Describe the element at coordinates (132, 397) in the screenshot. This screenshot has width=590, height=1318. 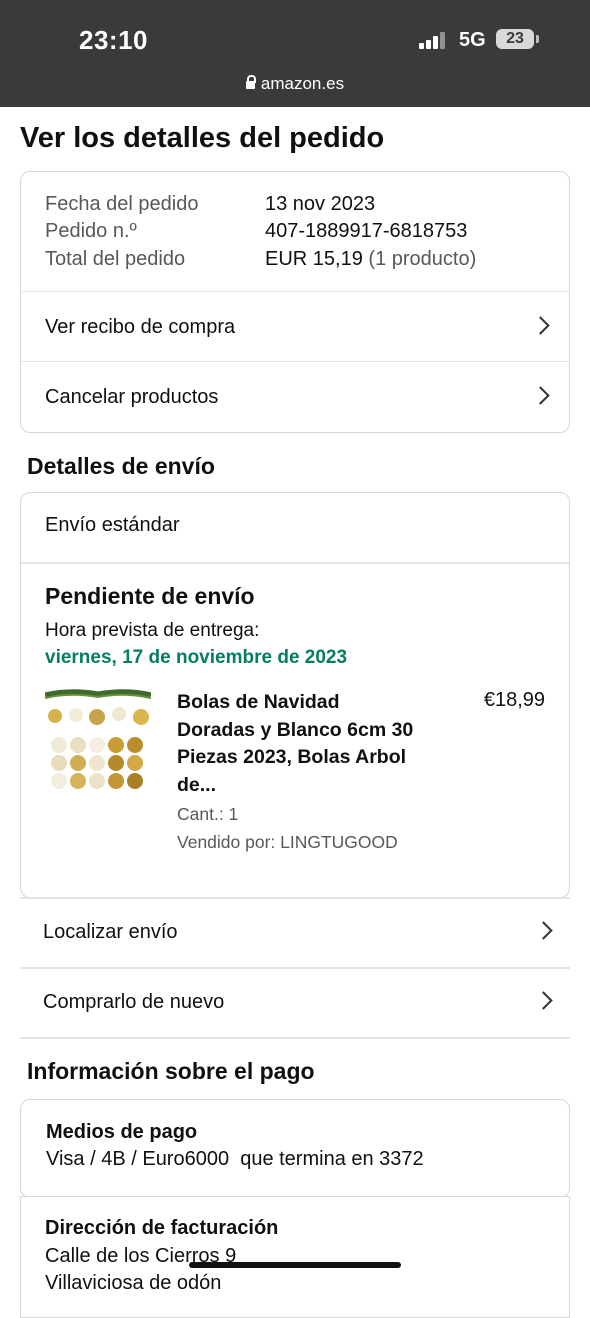
I see `cancel-products-label: Cancelar productos` at that location.